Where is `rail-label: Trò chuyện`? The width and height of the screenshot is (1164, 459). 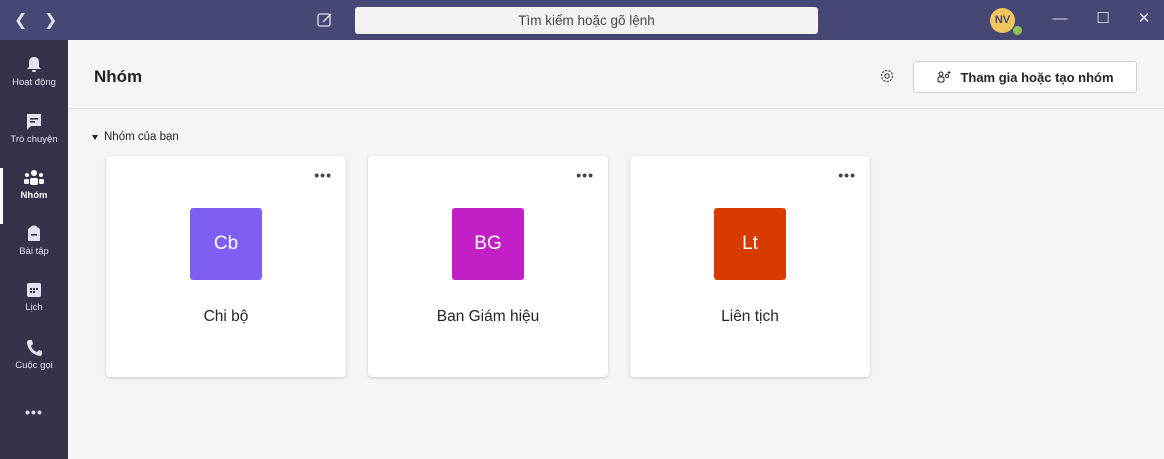
rail-label: Trò chuyện is located at coordinates (34, 139).